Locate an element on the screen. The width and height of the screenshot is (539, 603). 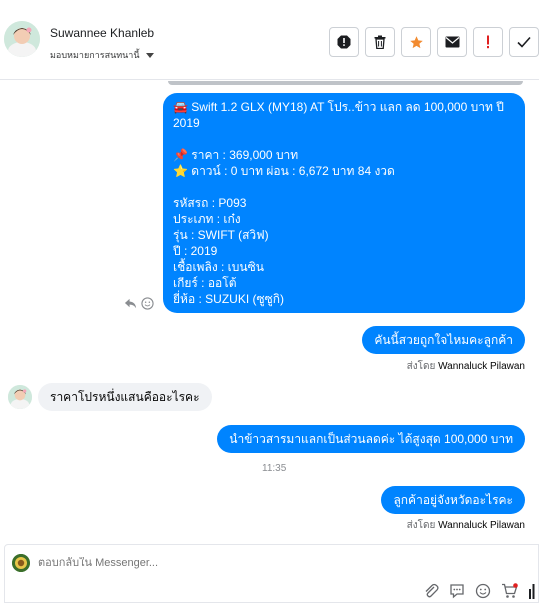
paperclip-icon is located at coordinates (431, 591).